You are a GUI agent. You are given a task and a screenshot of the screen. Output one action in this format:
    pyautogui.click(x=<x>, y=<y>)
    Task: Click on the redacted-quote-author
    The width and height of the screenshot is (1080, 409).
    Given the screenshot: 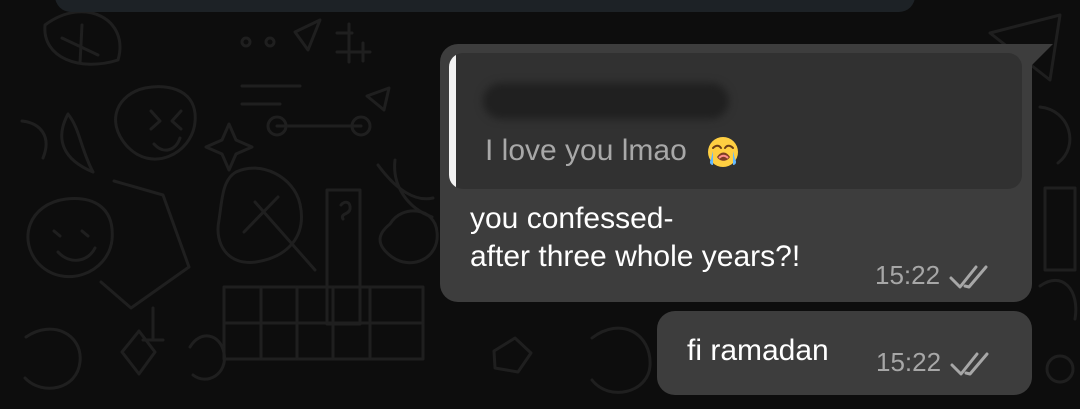 What is the action you would take?
    pyautogui.click(x=606, y=101)
    